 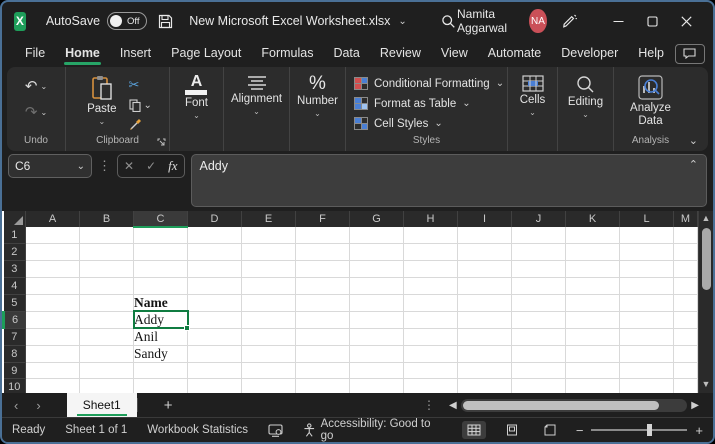 What do you see at coordinates (484, 219) in the screenshot?
I see `column-header-I: I` at bounding box center [484, 219].